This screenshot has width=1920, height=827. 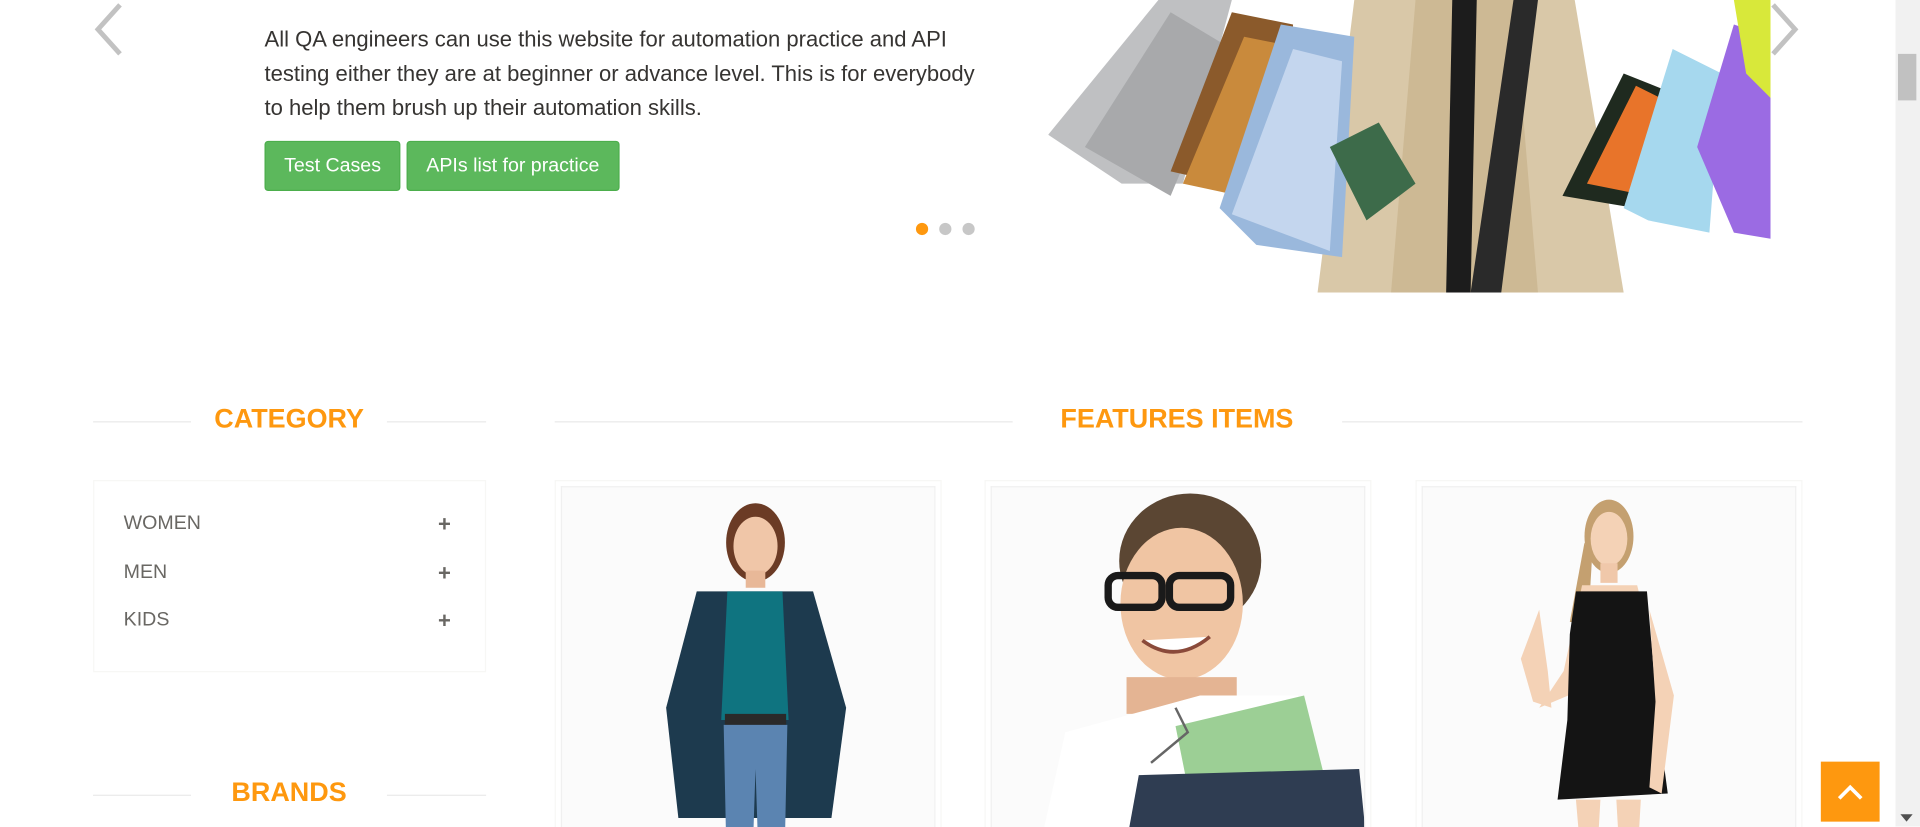 What do you see at coordinates (436, 795) in the screenshot?
I see `brands-title-line-right` at bounding box center [436, 795].